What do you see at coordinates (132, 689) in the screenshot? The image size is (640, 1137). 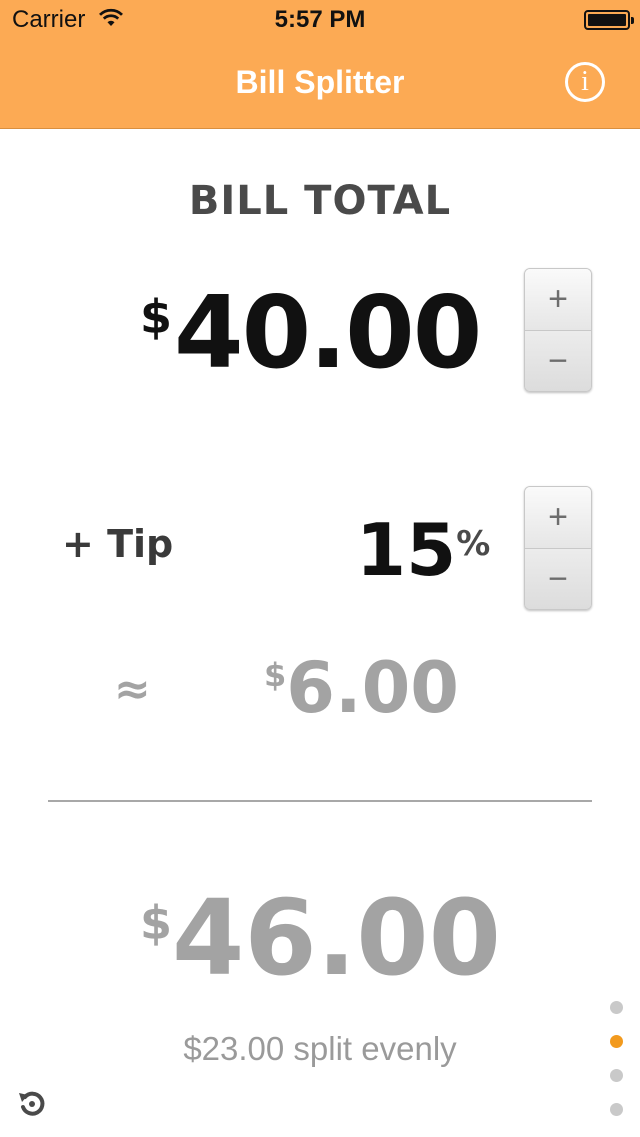 I see `approx-symbol: ≈` at bounding box center [132, 689].